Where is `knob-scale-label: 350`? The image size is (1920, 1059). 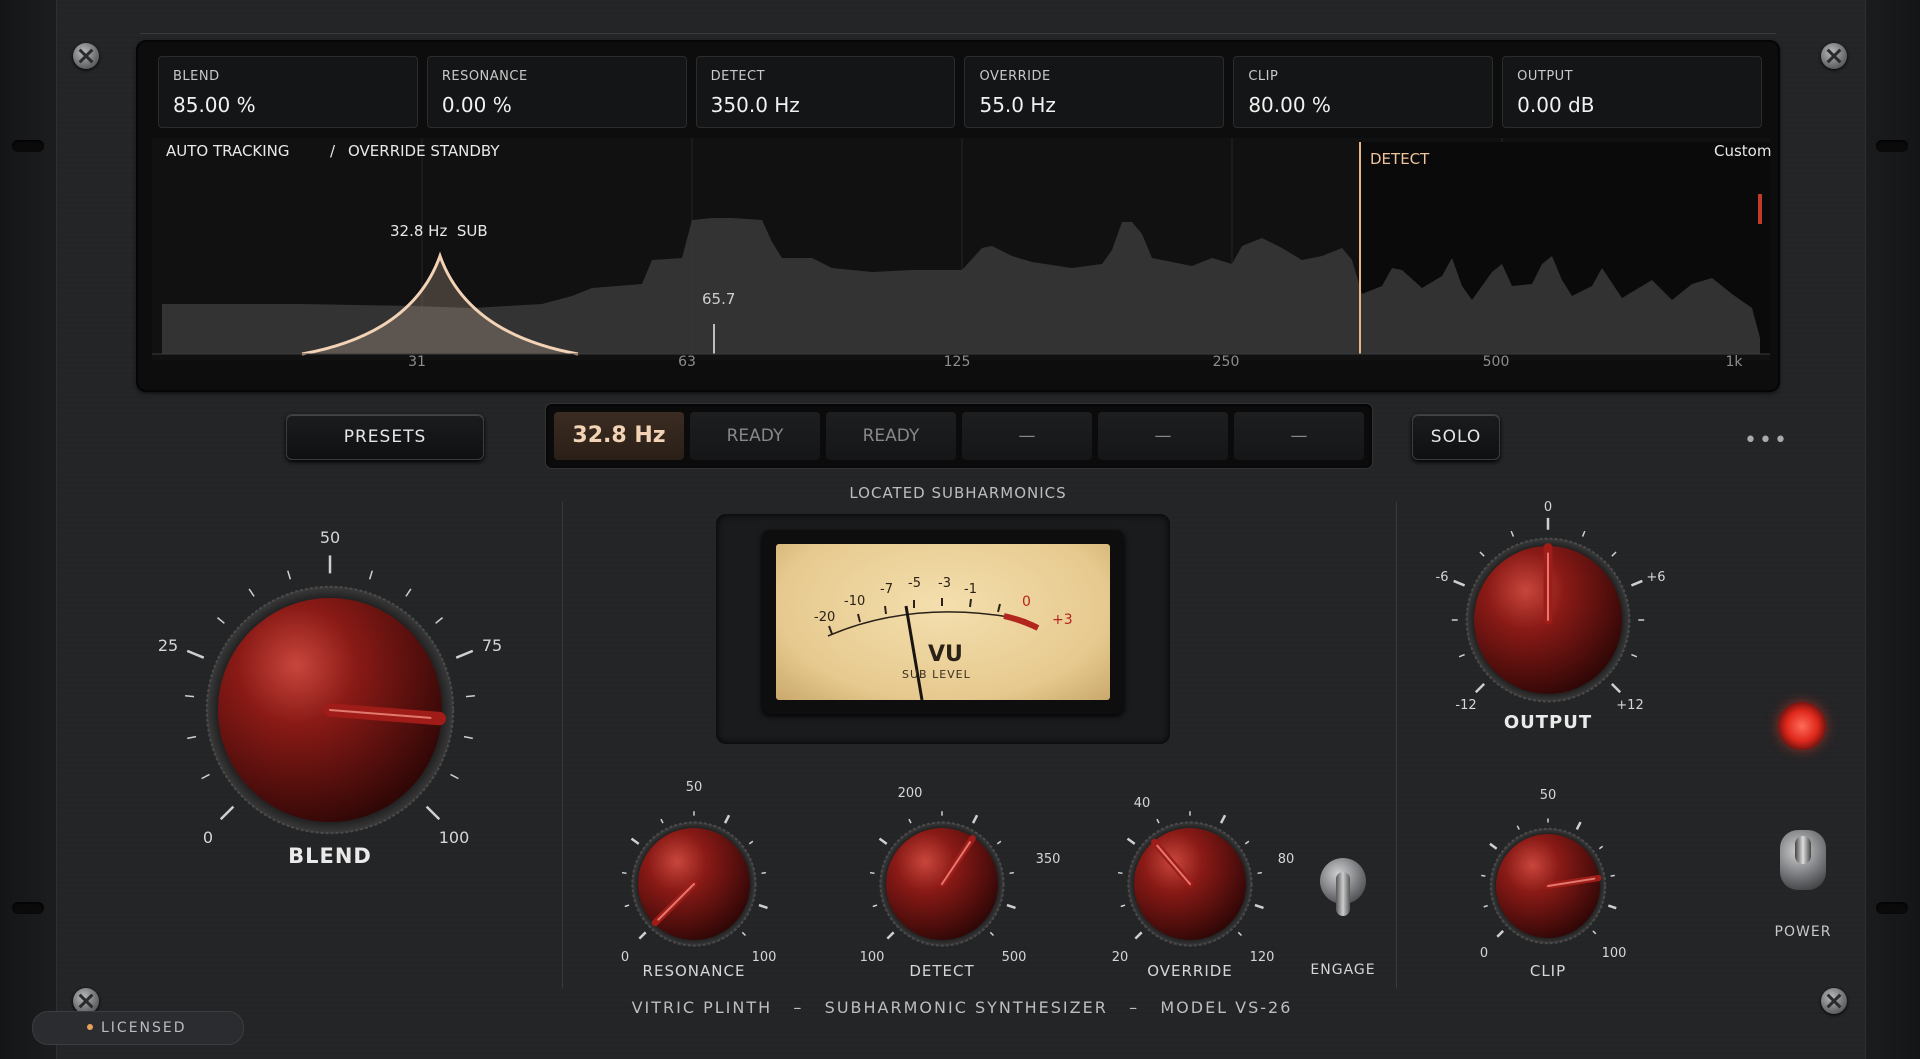 knob-scale-label: 350 is located at coordinates (1048, 859).